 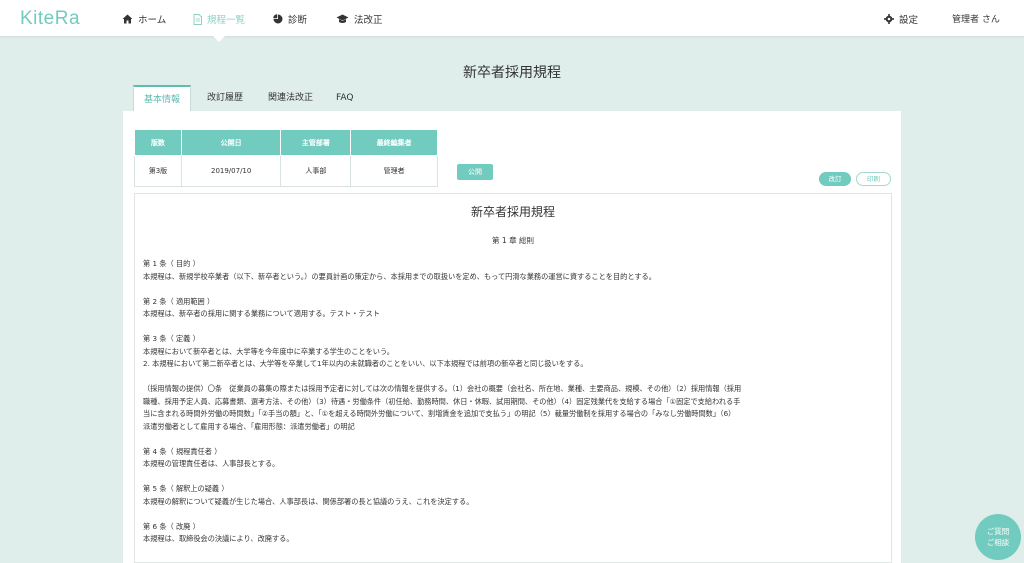 What do you see at coordinates (512, 18) in the screenshot?
I see `top-navigation-bar: KiteRa ホーム 規程一覧 診断 法改正 設定 管理者 さん` at bounding box center [512, 18].